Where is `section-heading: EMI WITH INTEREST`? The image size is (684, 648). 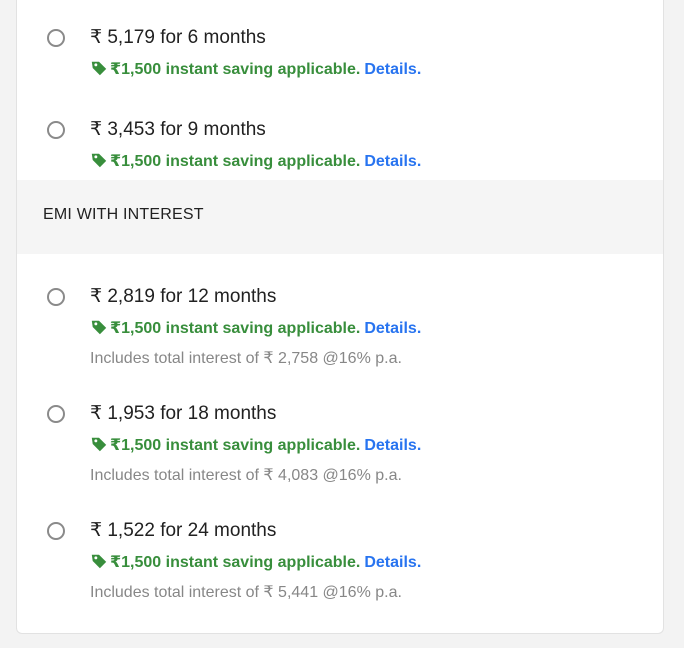
section-heading: EMI WITH INTEREST is located at coordinates (123, 214).